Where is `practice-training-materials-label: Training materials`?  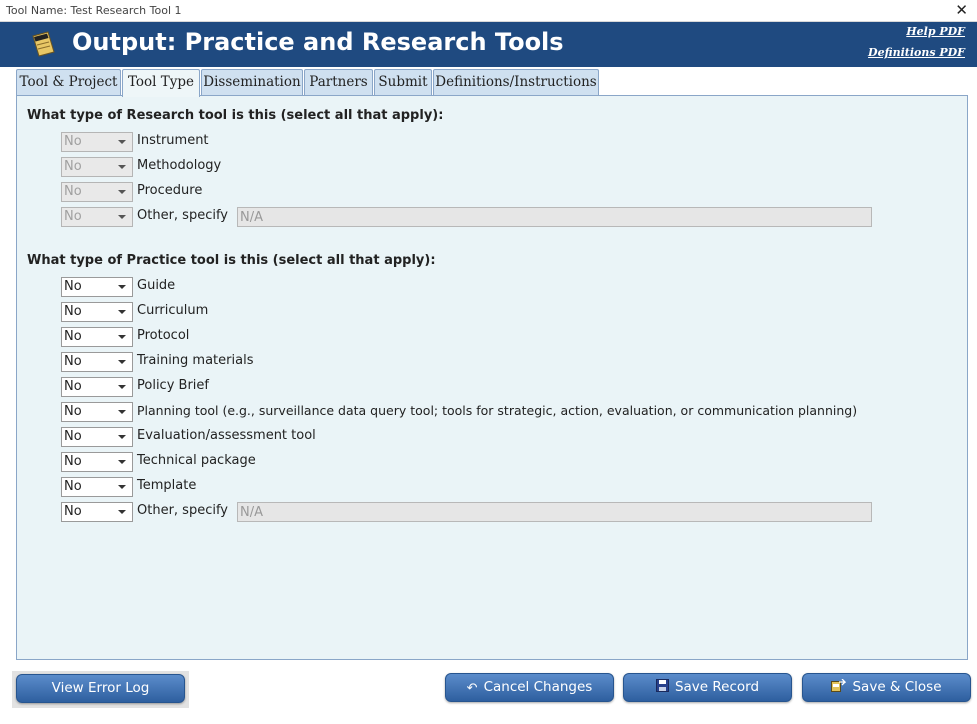
practice-training-materials-label: Training materials is located at coordinates (195, 360).